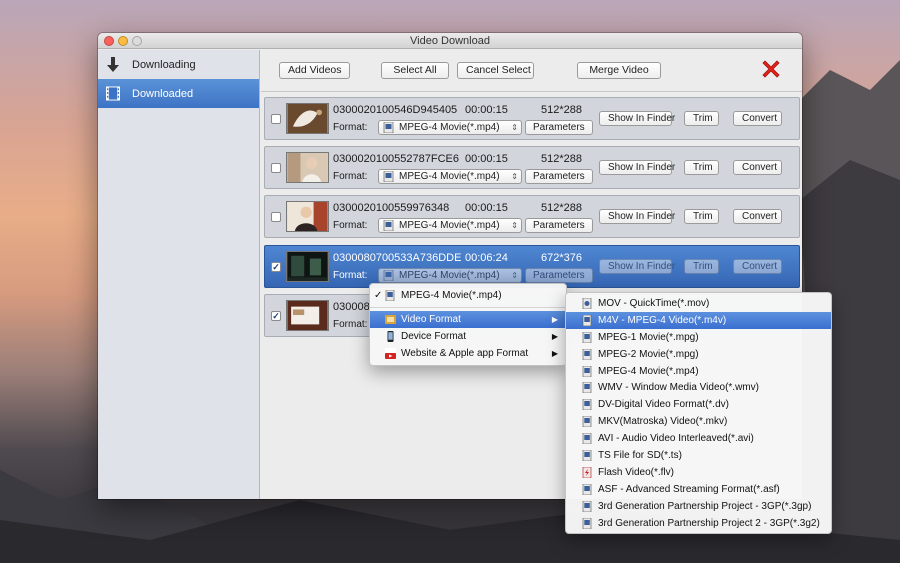 The width and height of the screenshot is (900, 563). Describe the element at coordinates (468, 295) in the screenshot. I see `menu-item-mpeg4: ✓ MPEG-4 Movie(*.mp4)` at that location.